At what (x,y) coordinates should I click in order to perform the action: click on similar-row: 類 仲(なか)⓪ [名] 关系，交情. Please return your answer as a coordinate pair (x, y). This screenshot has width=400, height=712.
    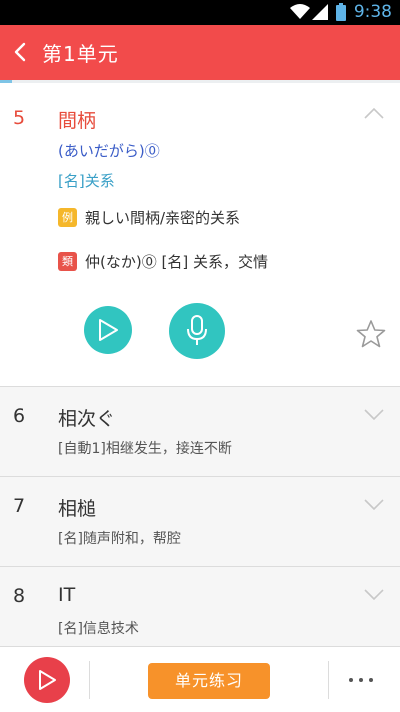
    Looking at the image, I should click on (163, 261).